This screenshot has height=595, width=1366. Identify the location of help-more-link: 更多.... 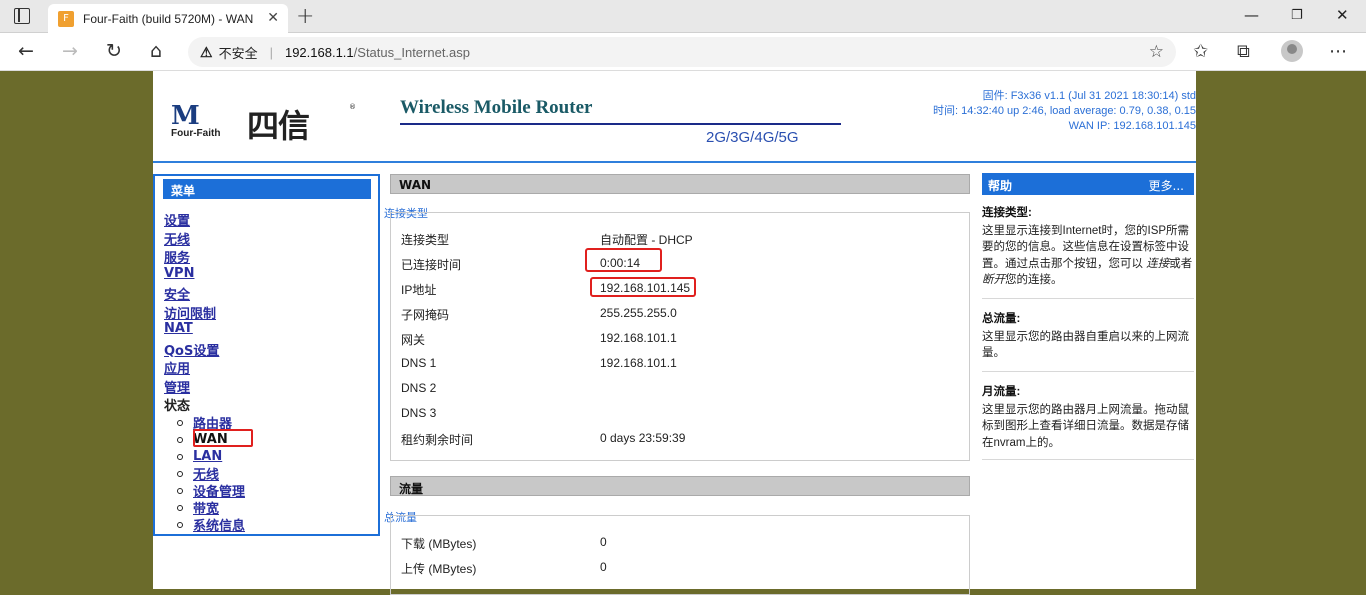
(1166, 185).